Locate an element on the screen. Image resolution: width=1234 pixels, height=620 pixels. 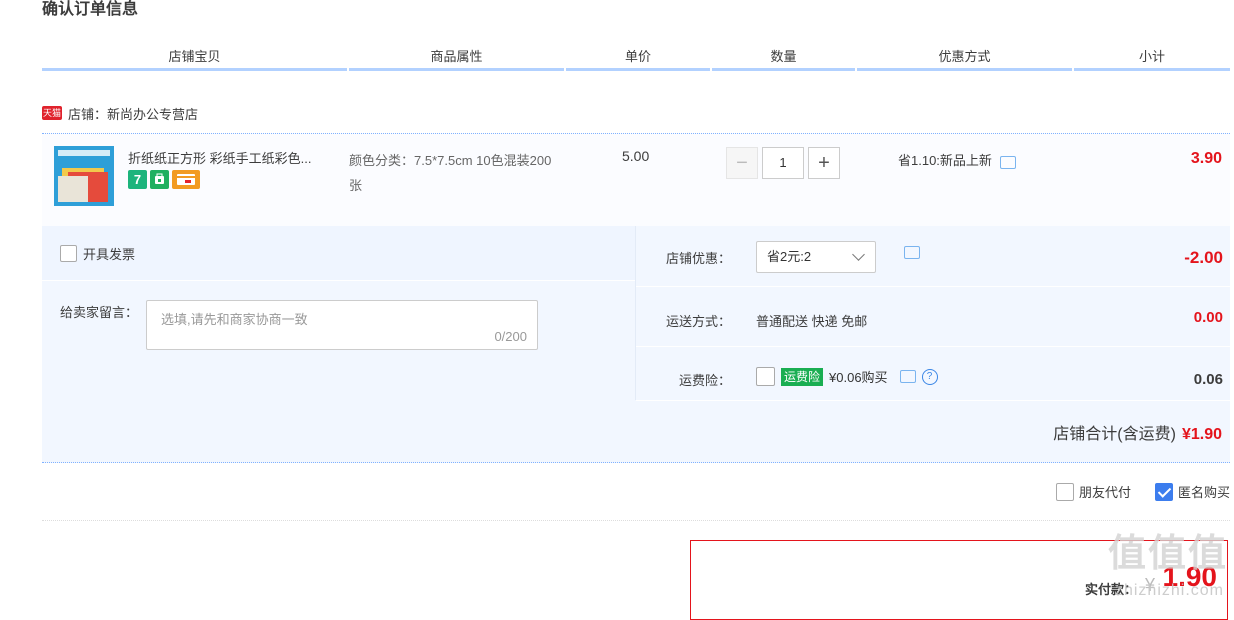
help-icon: ? is located at coordinates (929, 376).